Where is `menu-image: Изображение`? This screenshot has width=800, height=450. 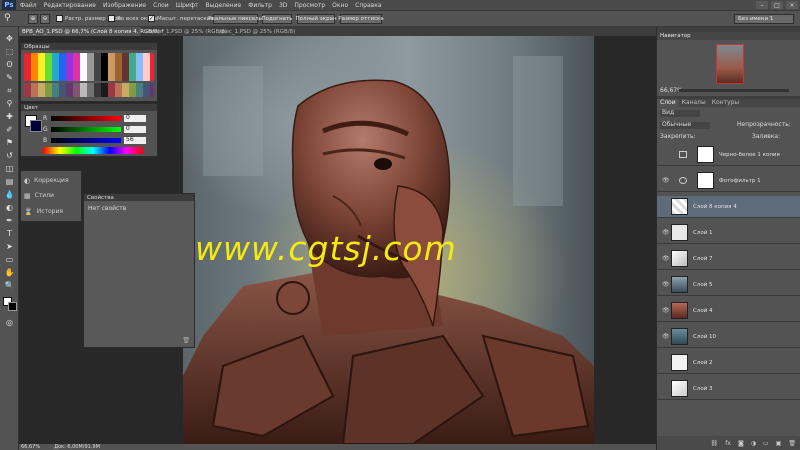 menu-image: Изображение is located at coordinates (124, 5).